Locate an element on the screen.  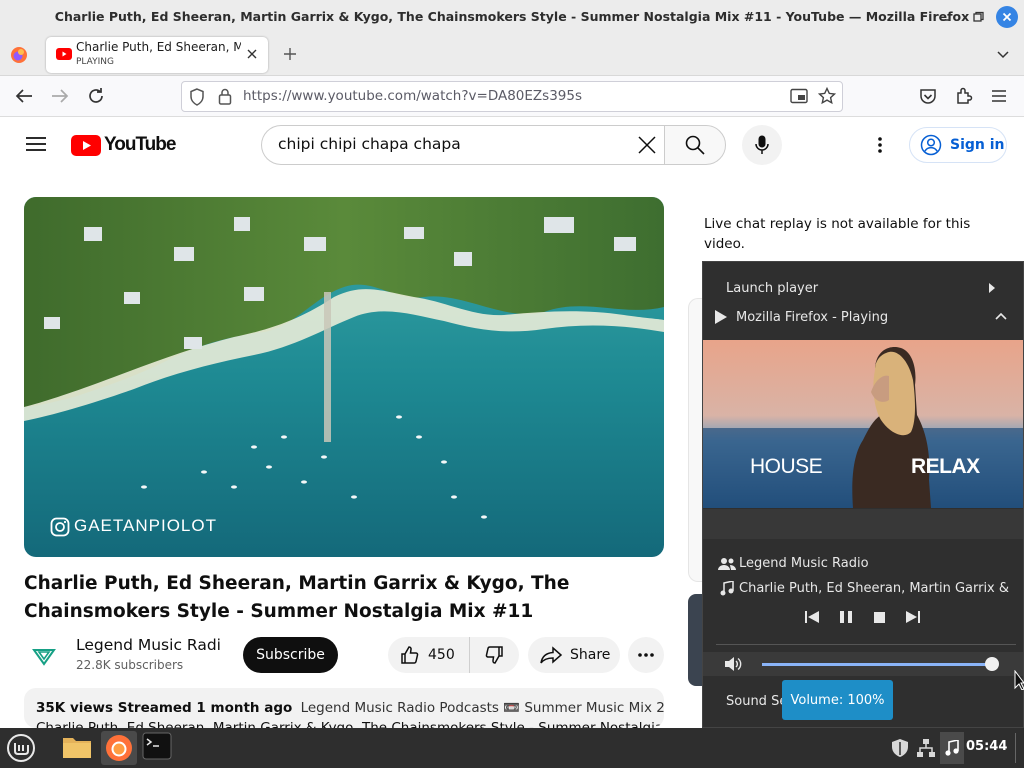
more-actions-button is located at coordinates (646, 655).